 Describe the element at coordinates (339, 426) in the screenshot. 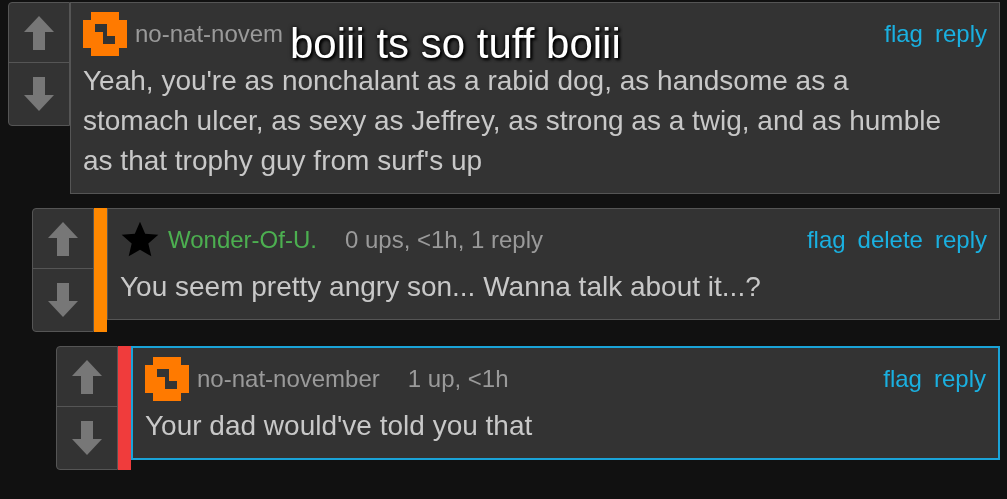

I see `comment-text: Your dad would've told you that` at that location.